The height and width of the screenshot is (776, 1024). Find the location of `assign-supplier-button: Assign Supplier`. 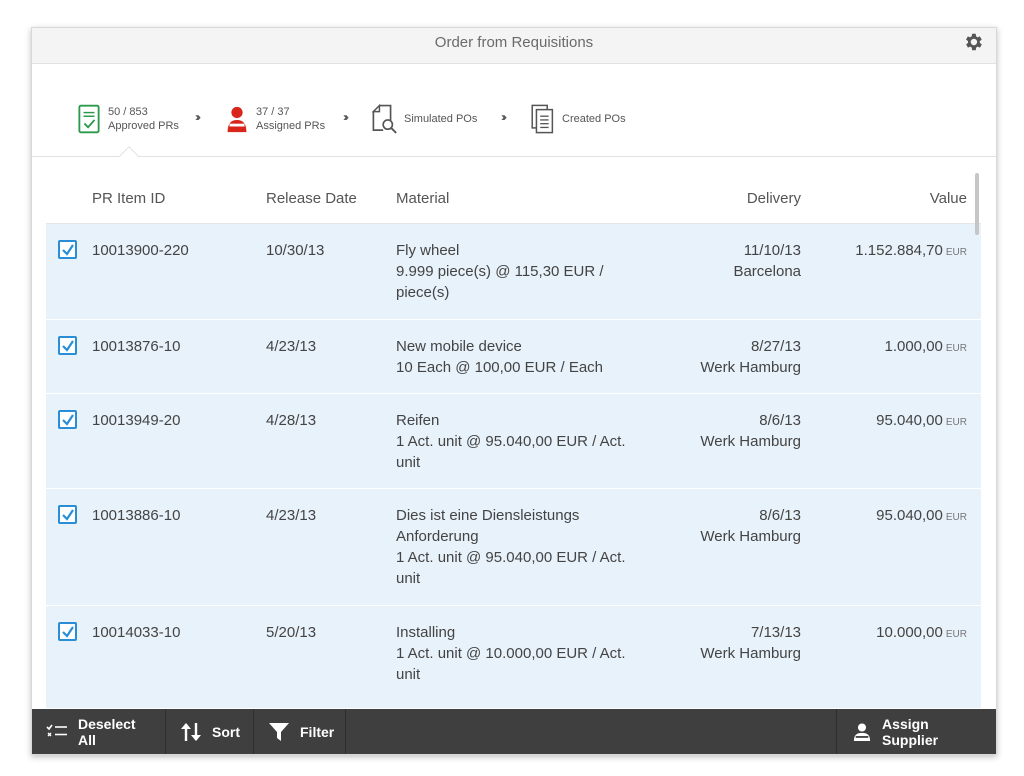

assign-supplier-button: Assign Supplier is located at coordinates (916, 731).